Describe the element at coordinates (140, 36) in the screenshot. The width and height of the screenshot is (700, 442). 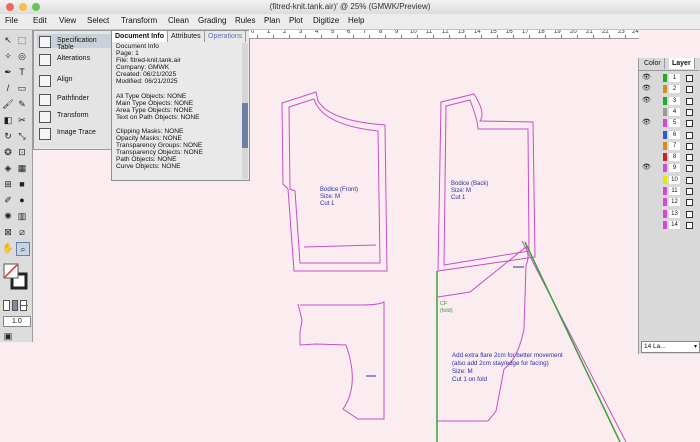
I see `tab-document-info: Document Info` at that location.